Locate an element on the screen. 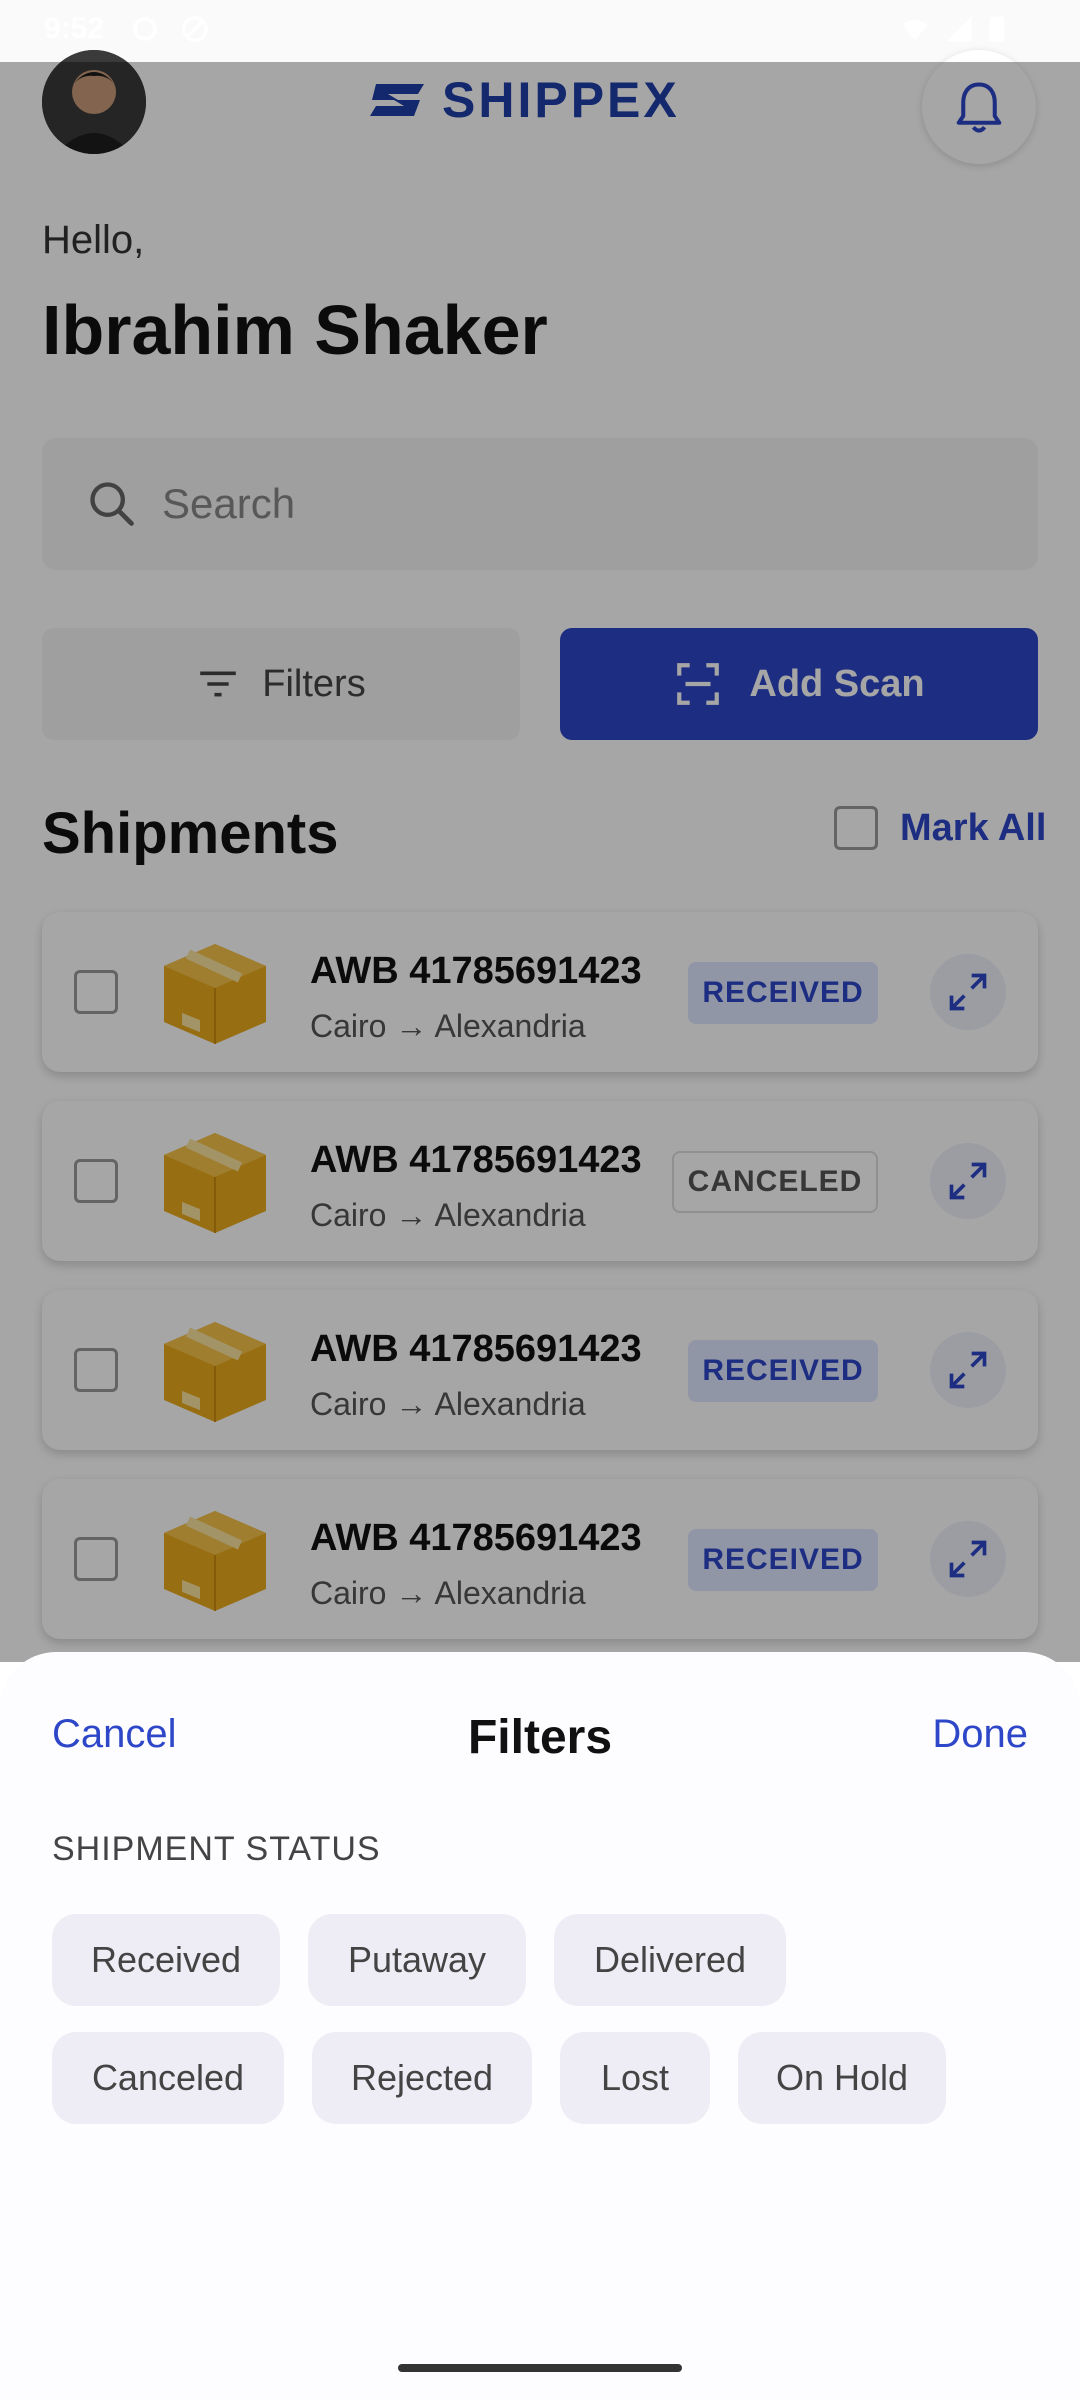 Image resolution: width=1080 pixels, height=2400 pixels. wifi-icon is located at coordinates (915, 30).